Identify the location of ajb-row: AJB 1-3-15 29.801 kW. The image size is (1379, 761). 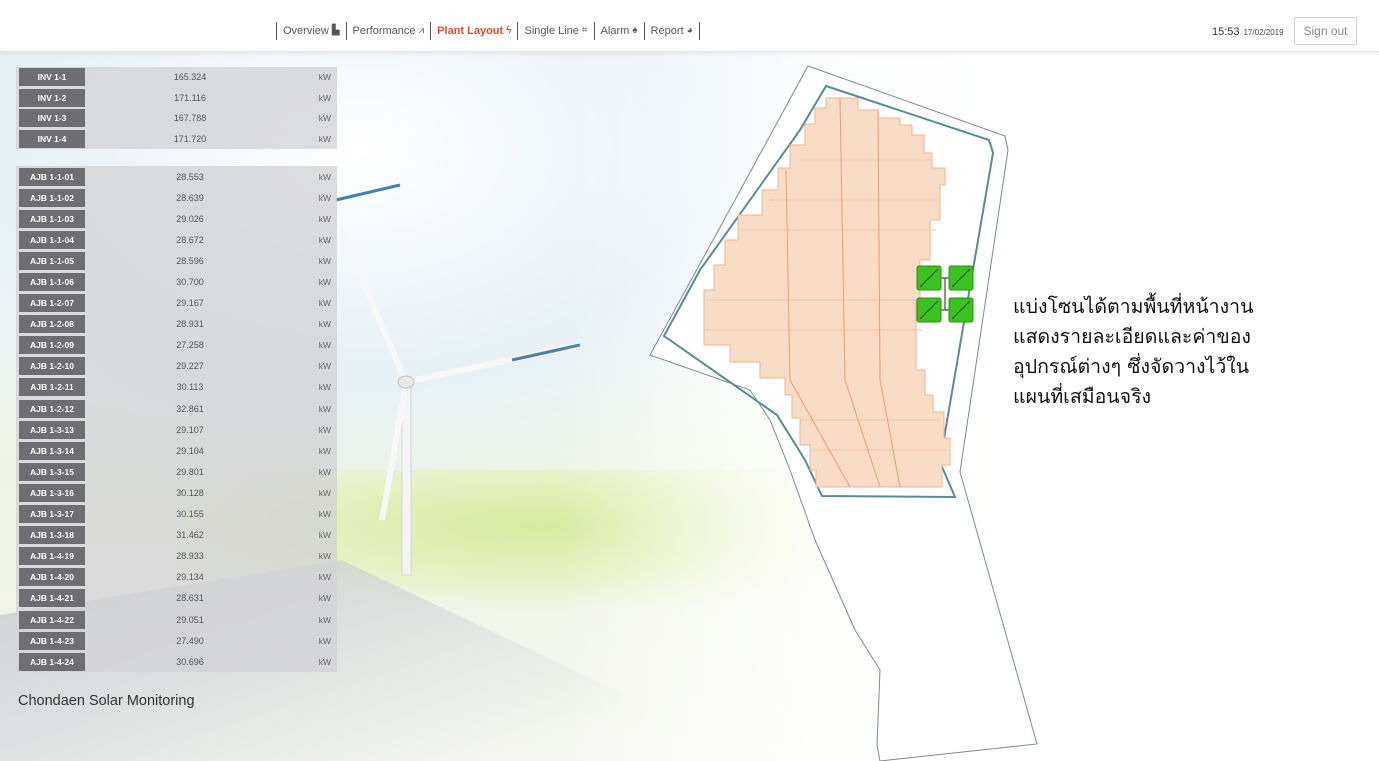
(176, 471).